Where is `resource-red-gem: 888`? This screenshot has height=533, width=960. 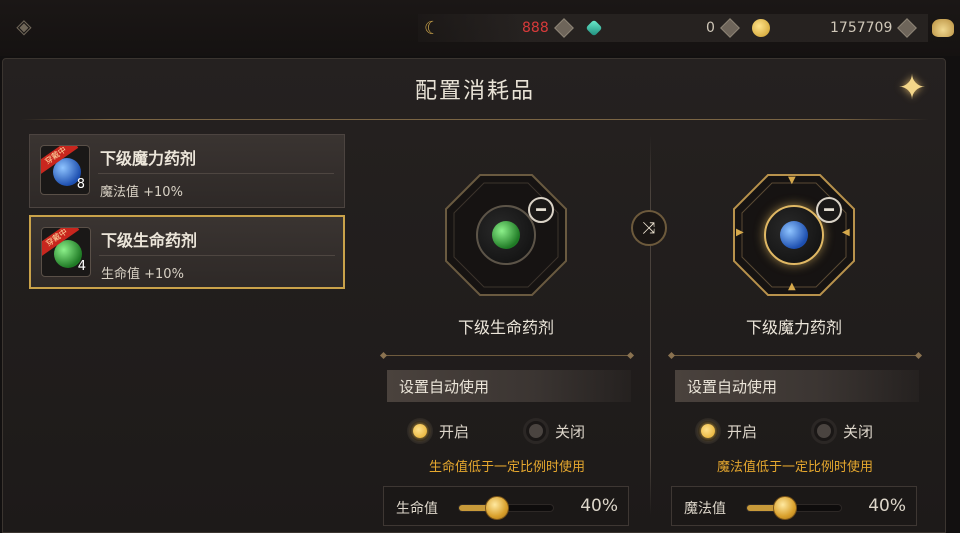 resource-red-gem: 888 is located at coordinates (548, 28).